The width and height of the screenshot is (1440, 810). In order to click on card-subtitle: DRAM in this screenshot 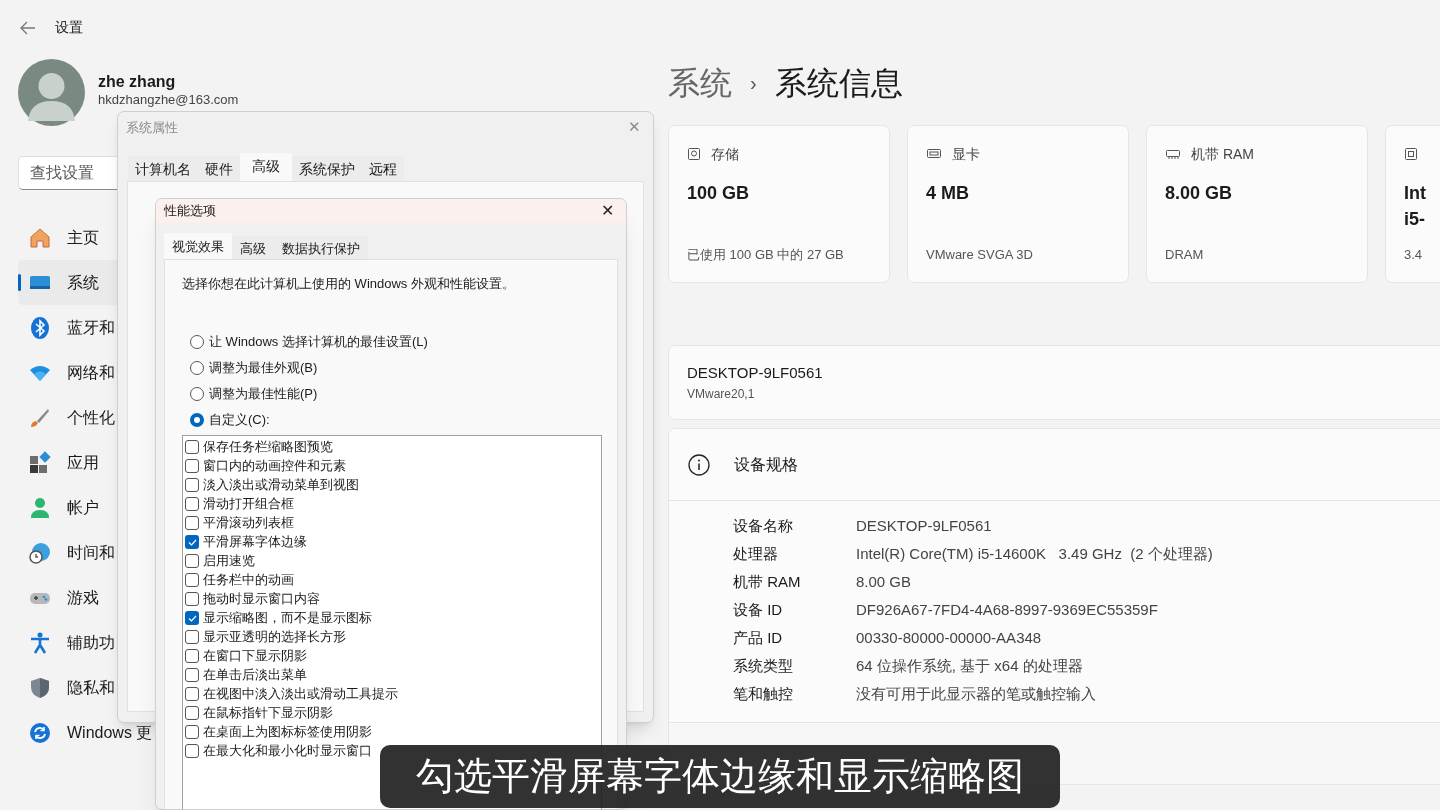, I will do `click(1185, 254)`.